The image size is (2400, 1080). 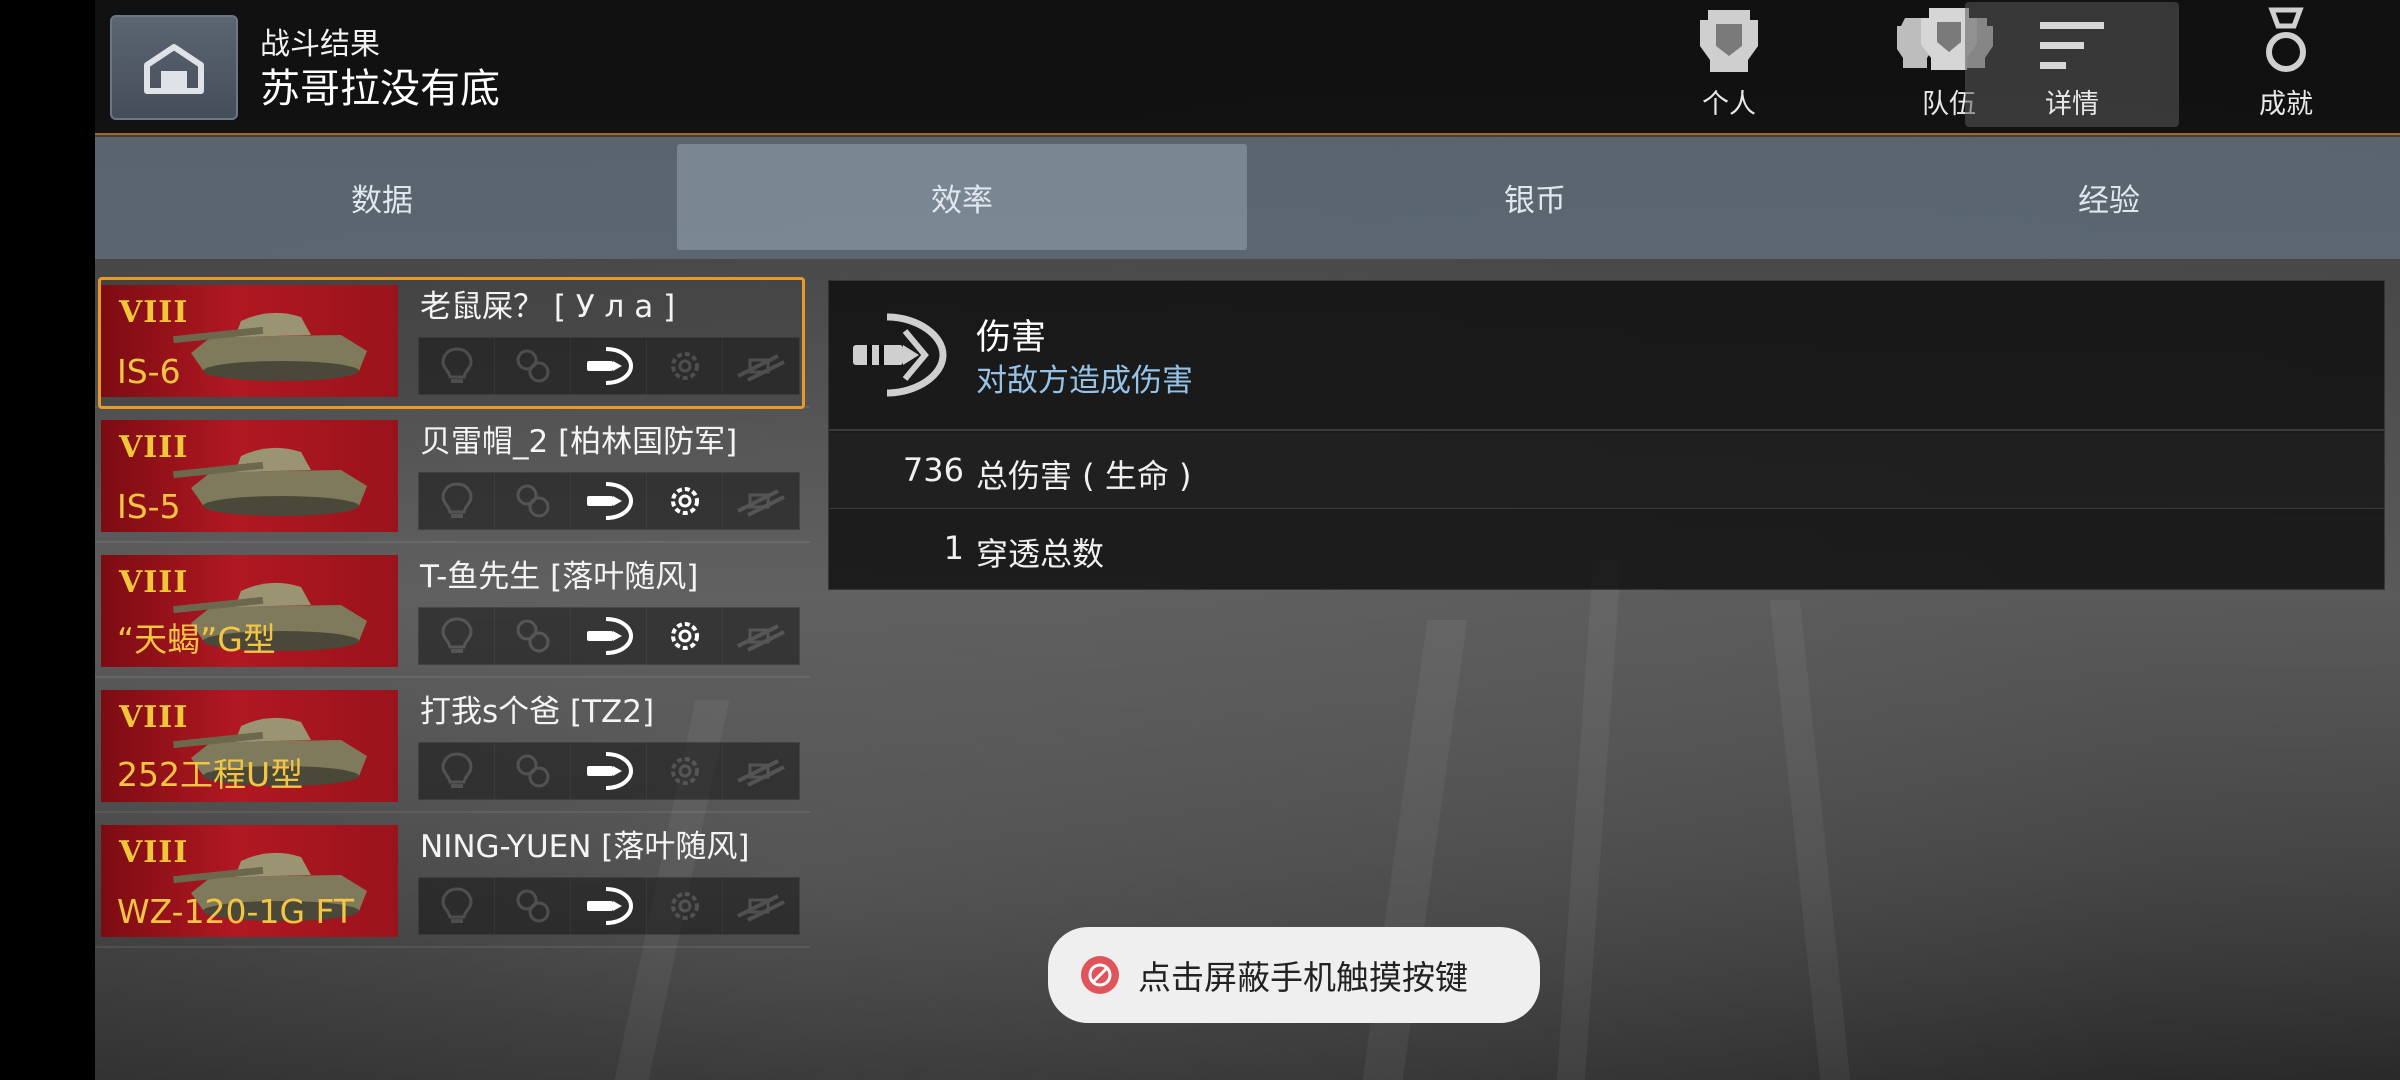 I want to click on tank-name: IS-6, so click(x=149, y=371).